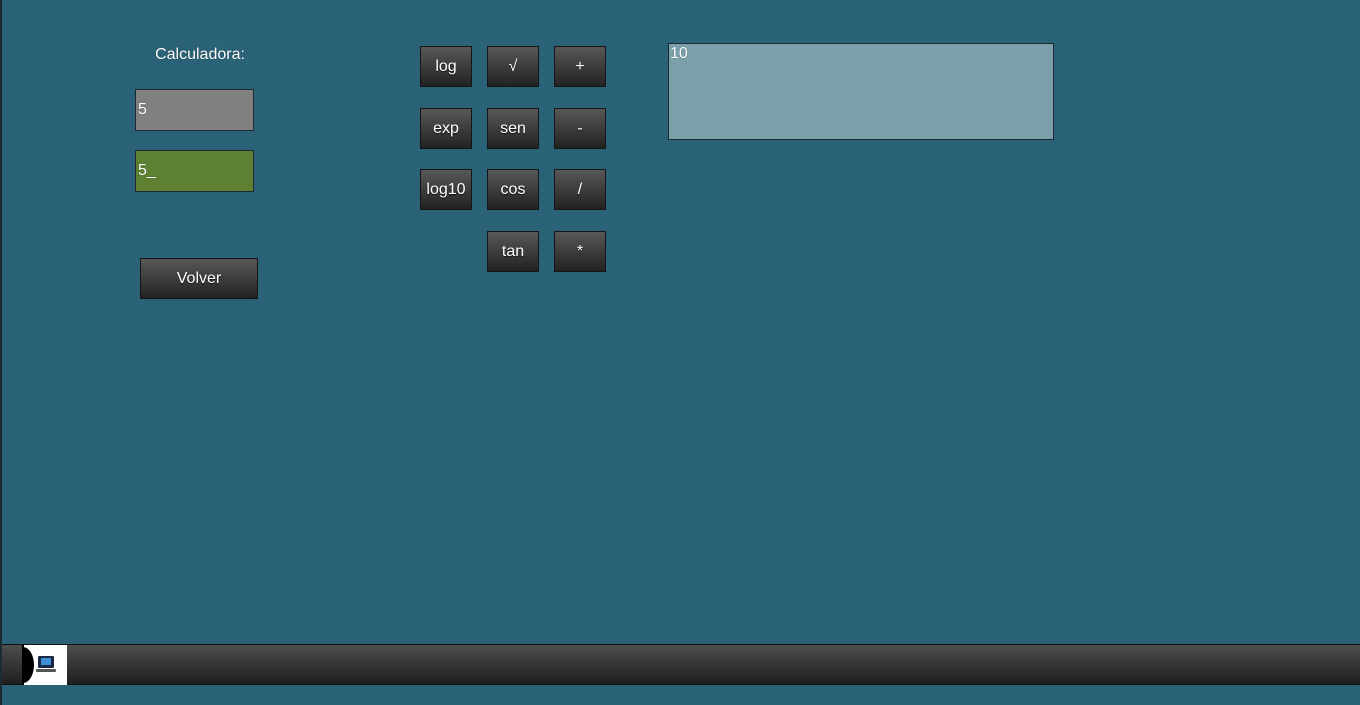 This screenshot has height=705, width=1360. What do you see at coordinates (446, 66) in the screenshot?
I see `log-button: log` at bounding box center [446, 66].